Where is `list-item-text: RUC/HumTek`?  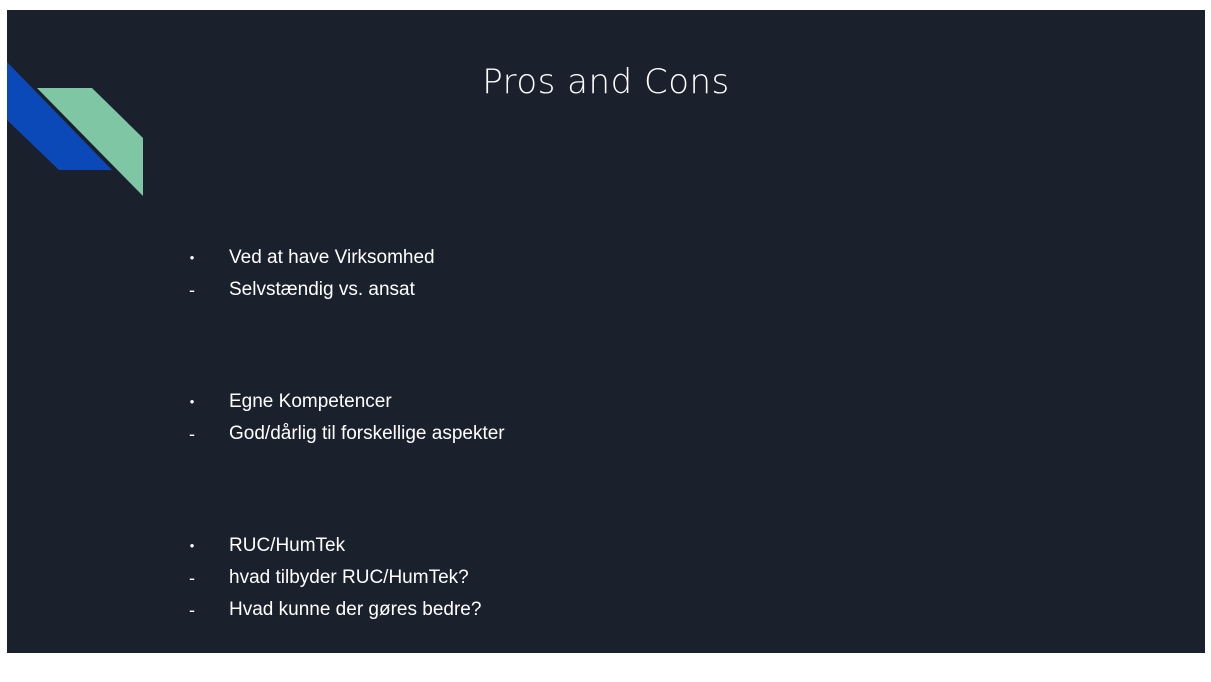 list-item-text: RUC/HumTek is located at coordinates (287, 545).